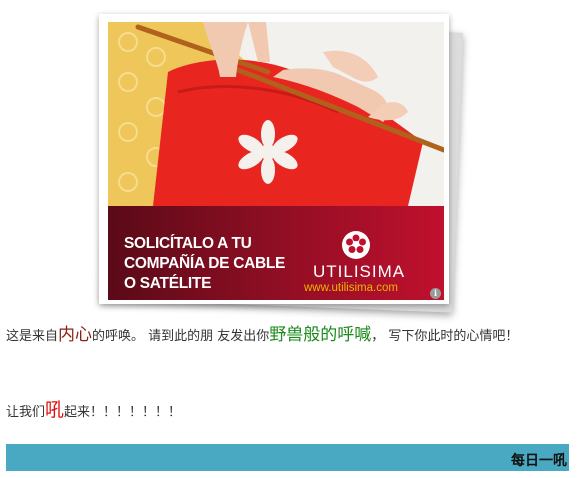 The image size is (577, 478). I want to click on ad-headline-line: SOLICÍTALO A TU, so click(188, 243).